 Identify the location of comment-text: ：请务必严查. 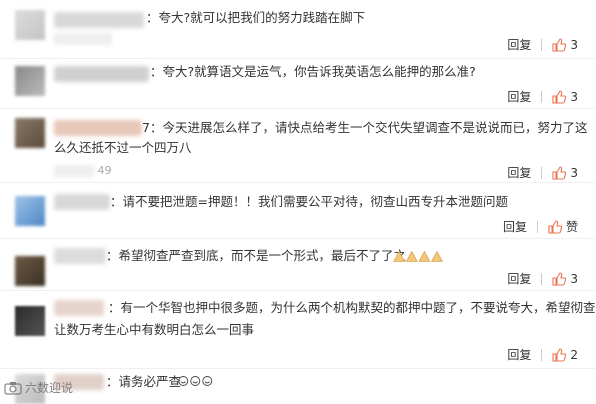
(144, 381).